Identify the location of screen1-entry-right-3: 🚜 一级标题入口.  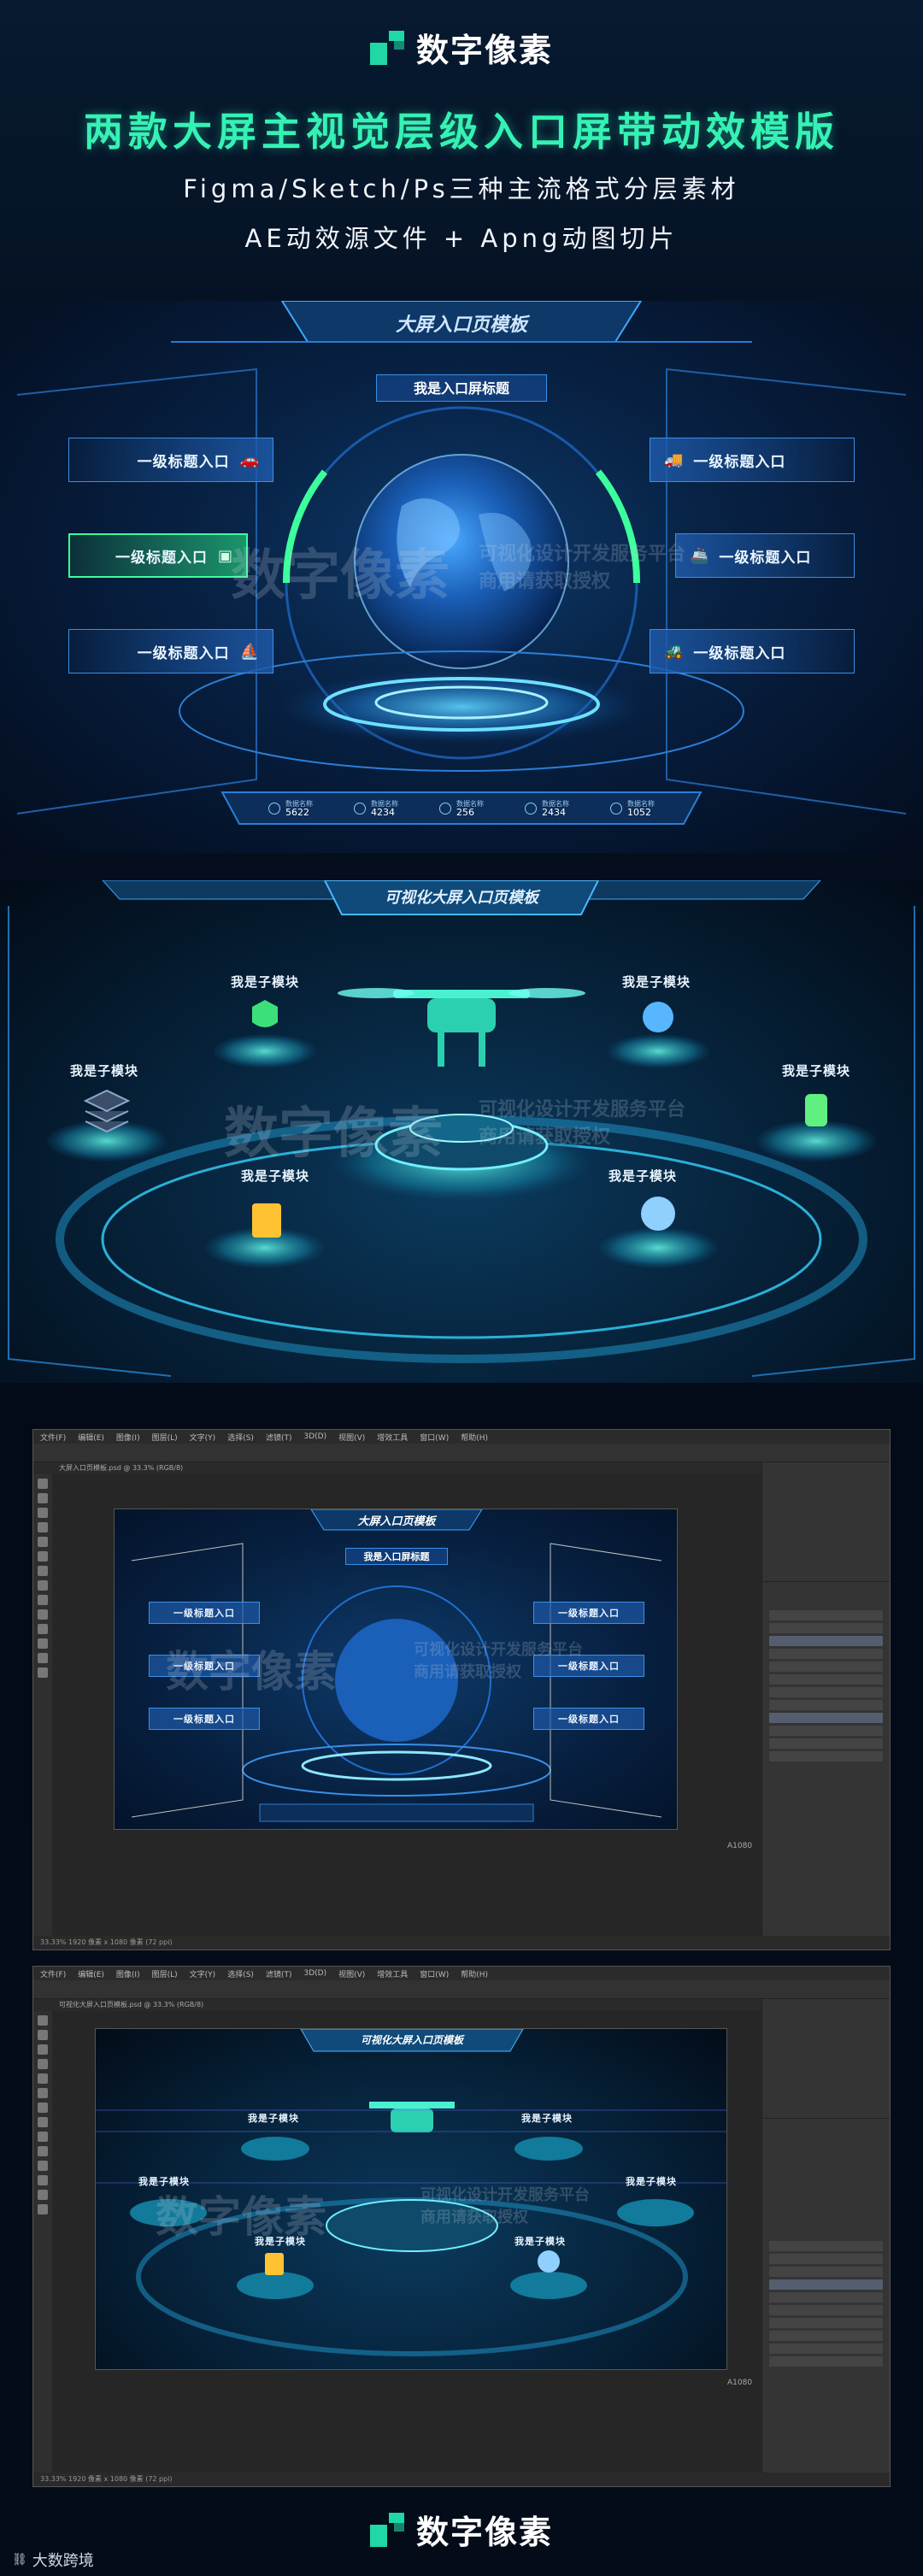
(752, 651).